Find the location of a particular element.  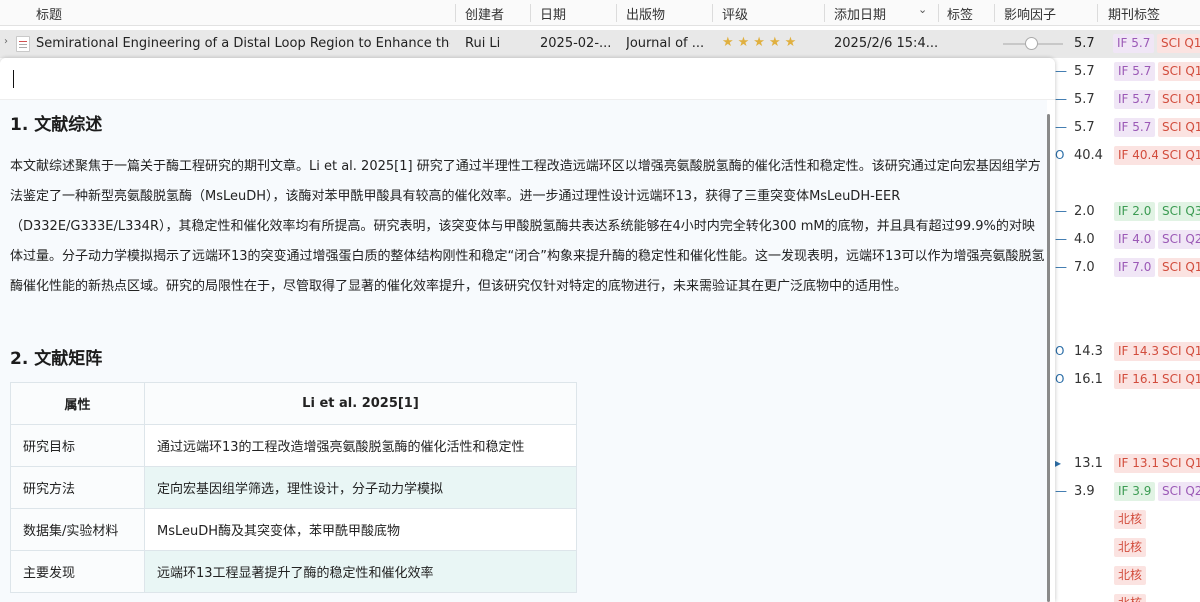

if-tag: IF 4.0 is located at coordinates (1135, 239).